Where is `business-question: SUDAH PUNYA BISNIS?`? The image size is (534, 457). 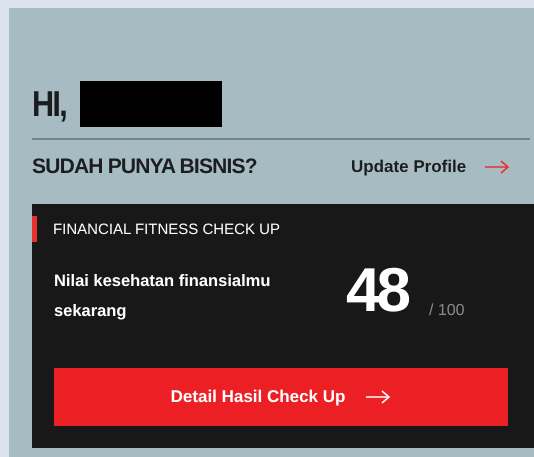
business-question: SUDAH PUNYA BISNIS? is located at coordinates (145, 167).